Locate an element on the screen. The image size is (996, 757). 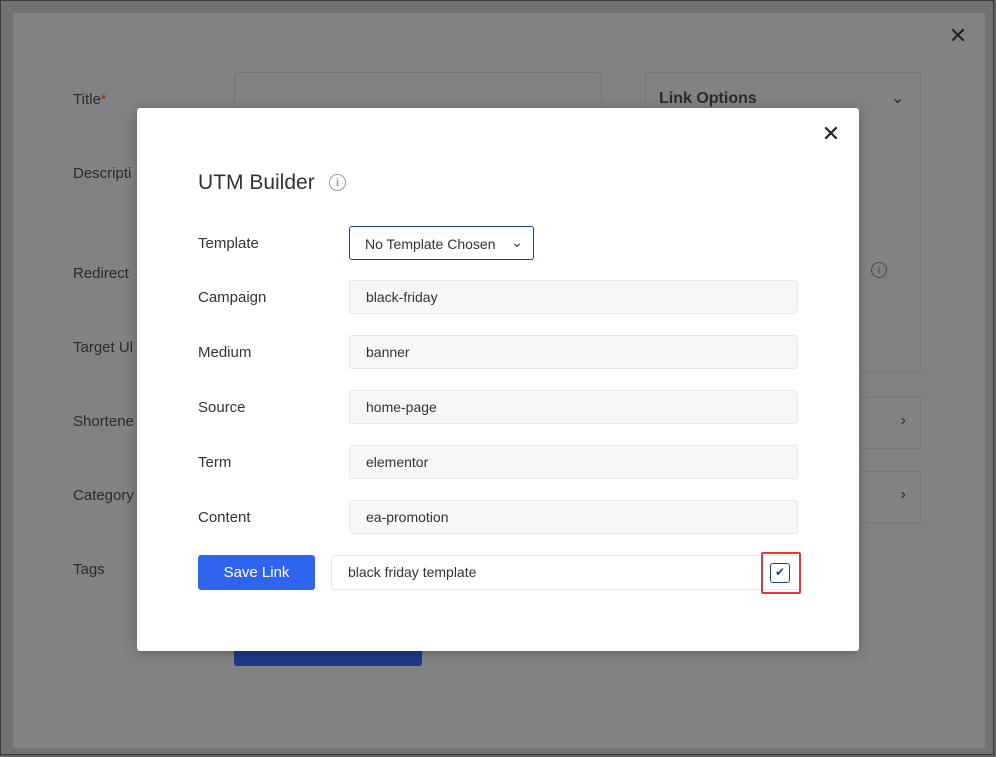
confirm-check-icon: ✔ is located at coordinates (780, 573).